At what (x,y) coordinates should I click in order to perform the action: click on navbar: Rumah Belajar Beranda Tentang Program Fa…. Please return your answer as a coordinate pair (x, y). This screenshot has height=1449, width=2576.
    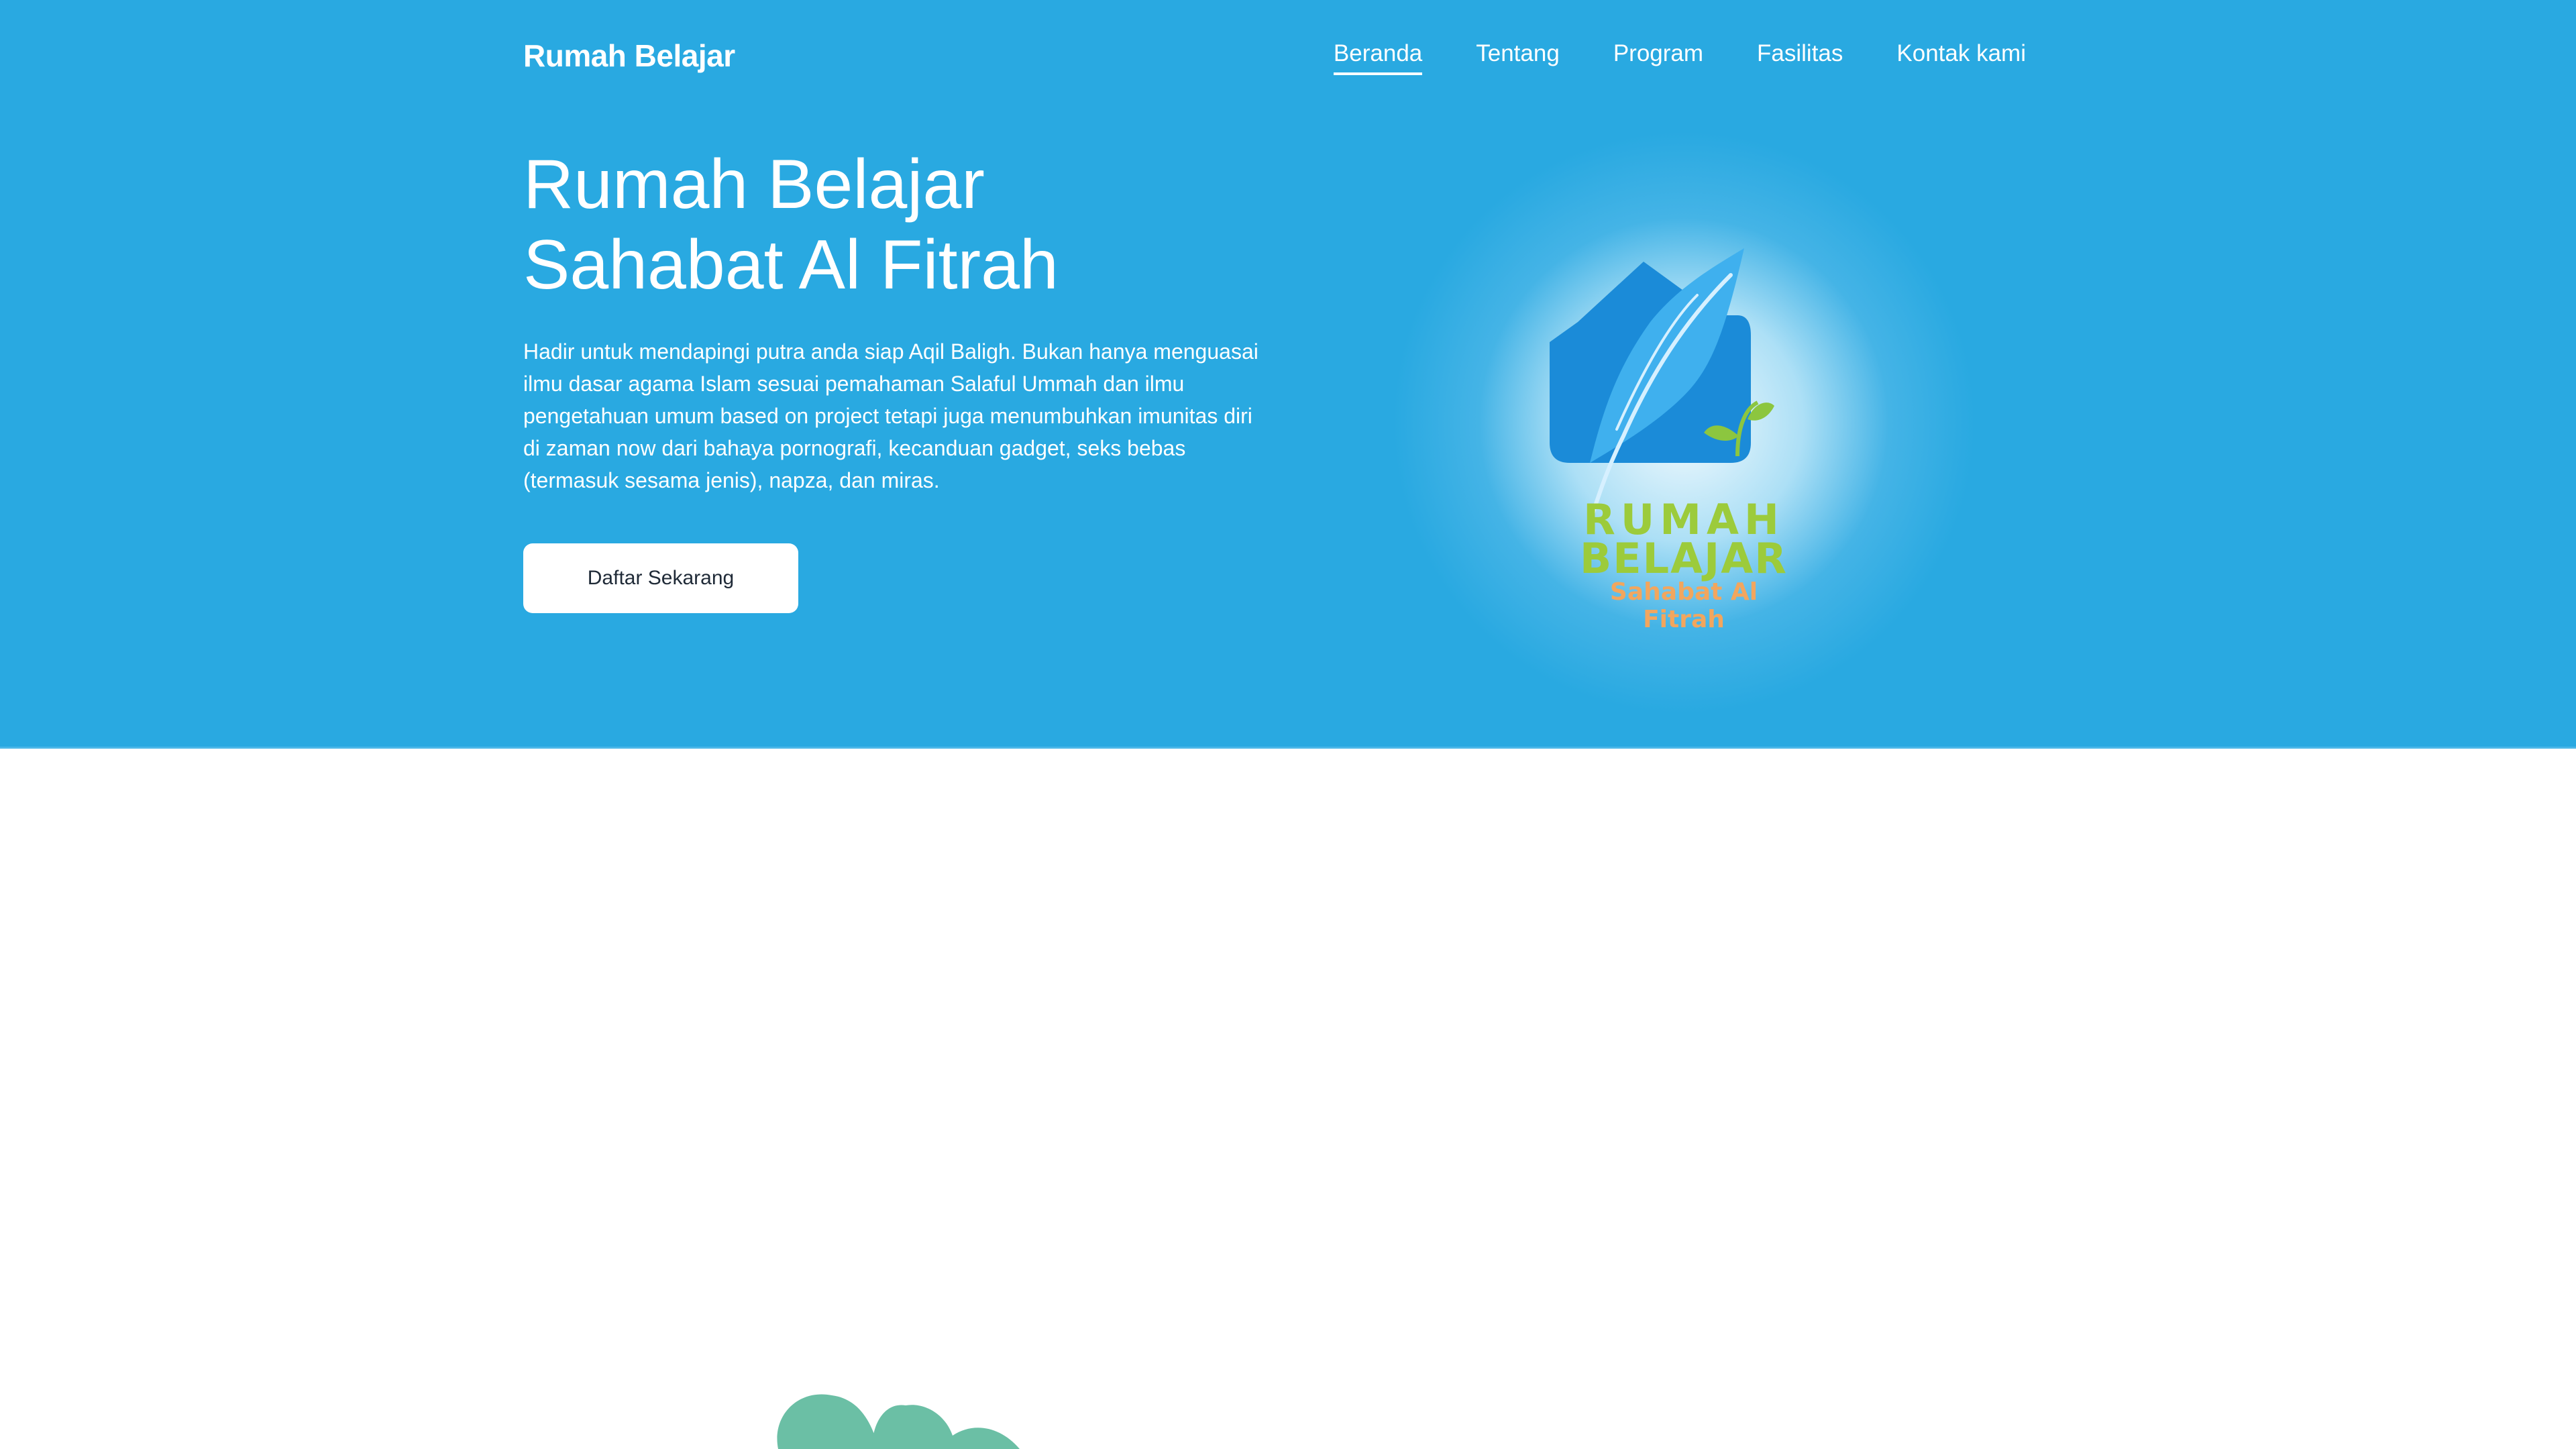
    Looking at the image, I should click on (1274, 57).